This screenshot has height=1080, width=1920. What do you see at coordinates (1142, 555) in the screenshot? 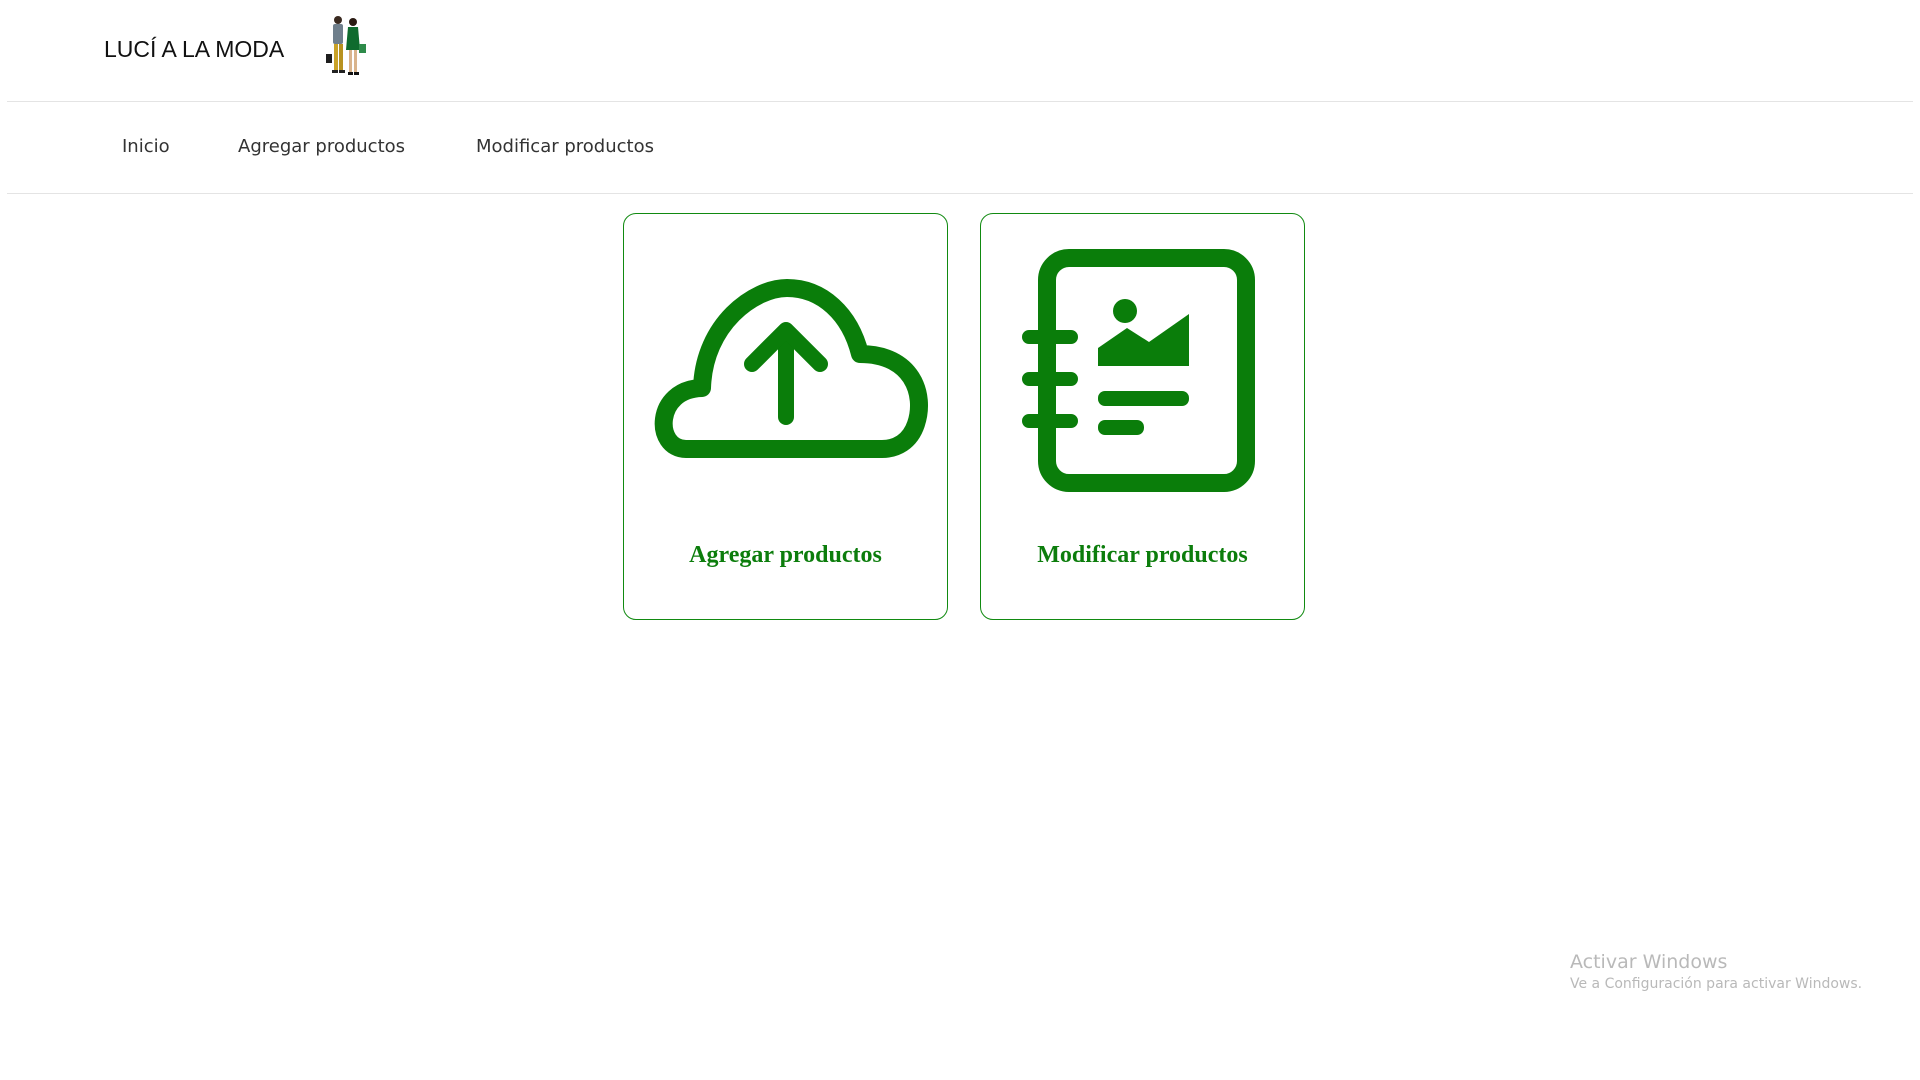
I see `modify-products-label: Modificar productos` at bounding box center [1142, 555].